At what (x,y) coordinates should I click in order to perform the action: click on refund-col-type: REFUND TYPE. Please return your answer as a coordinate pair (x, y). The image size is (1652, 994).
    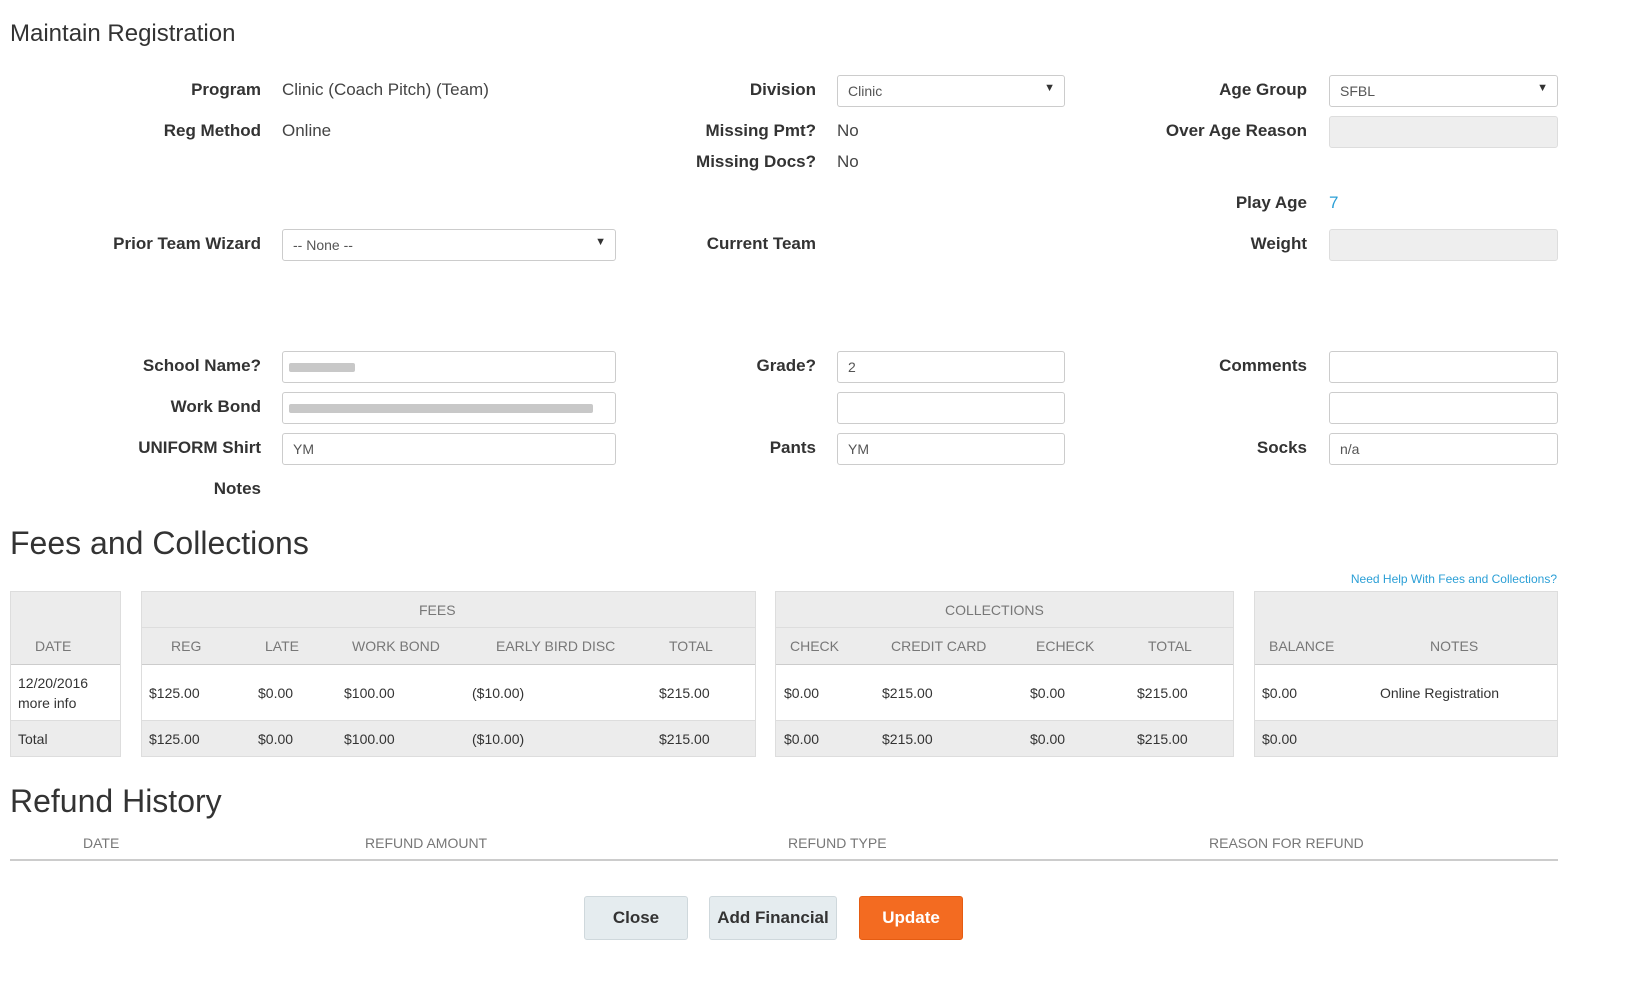
    Looking at the image, I should click on (837, 843).